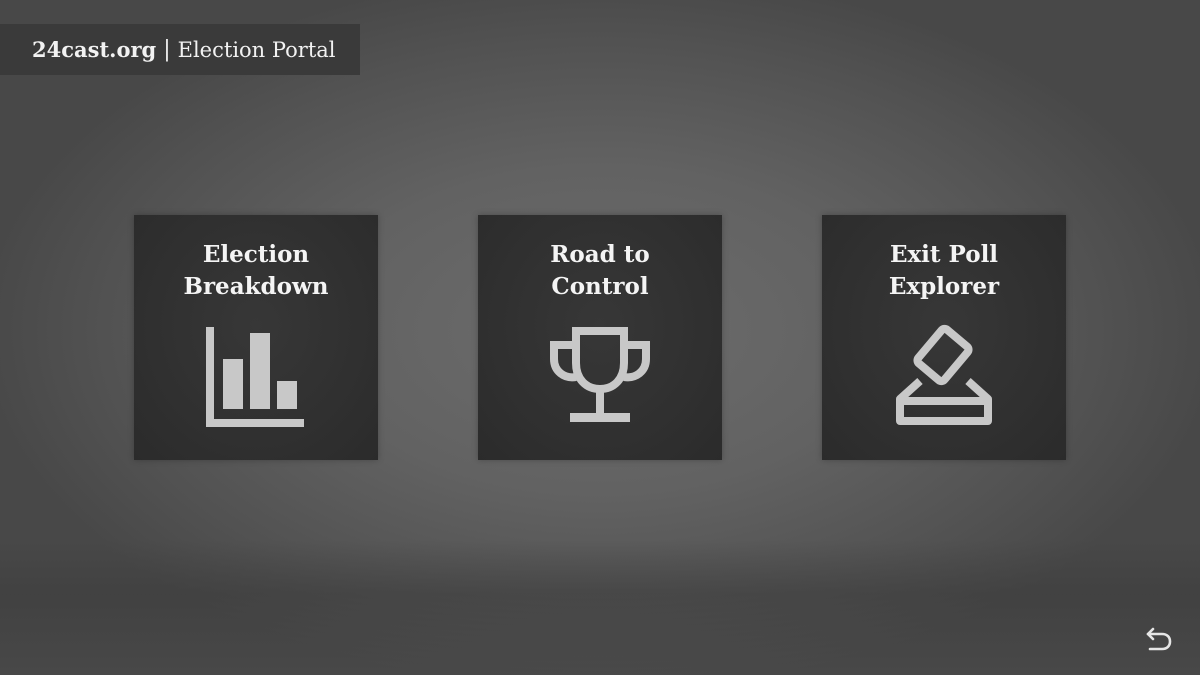  Describe the element at coordinates (256, 286) in the screenshot. I see `tile-title-line2: Breakdown` at that location.